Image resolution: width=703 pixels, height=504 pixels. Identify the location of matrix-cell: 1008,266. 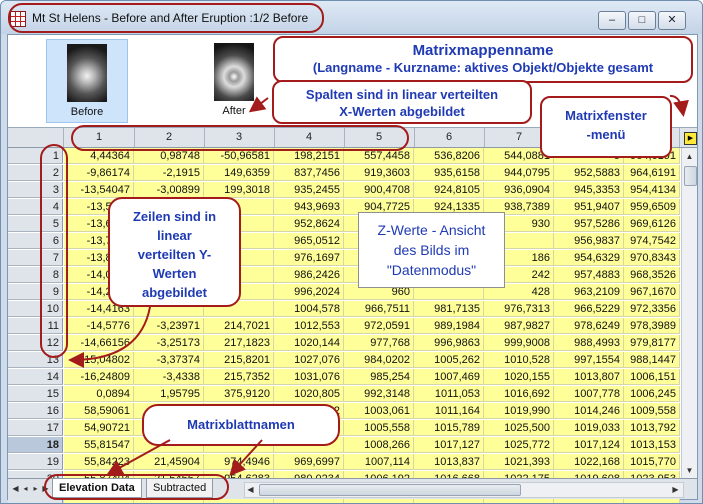
(379, 445).